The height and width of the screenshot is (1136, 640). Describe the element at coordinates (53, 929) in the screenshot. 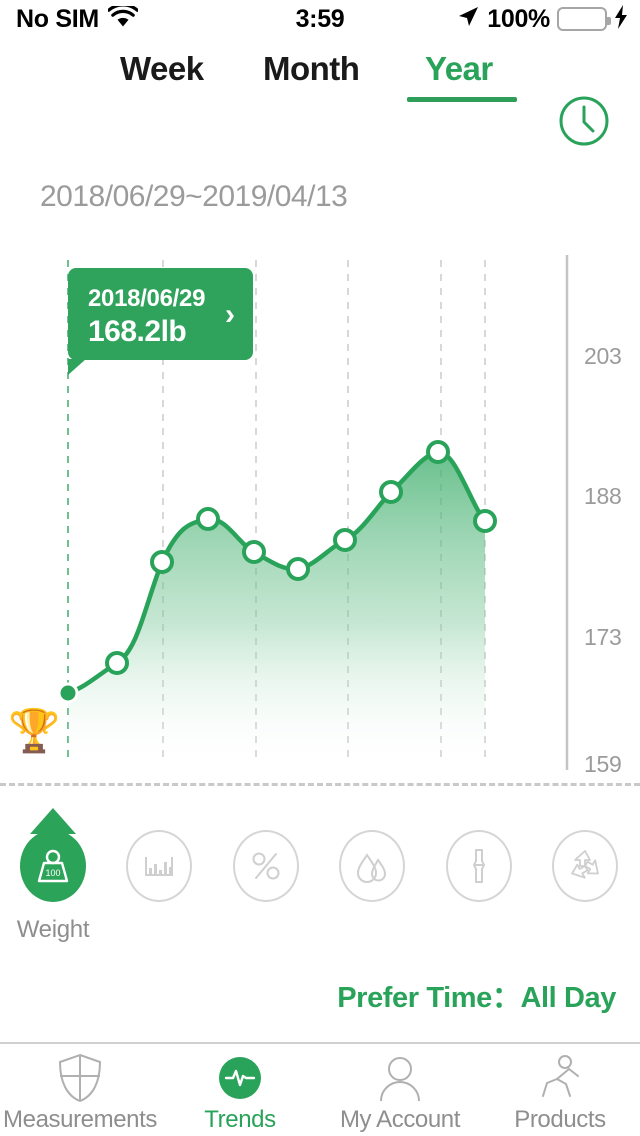

I see `metric-weight-label: Weight` at that location.